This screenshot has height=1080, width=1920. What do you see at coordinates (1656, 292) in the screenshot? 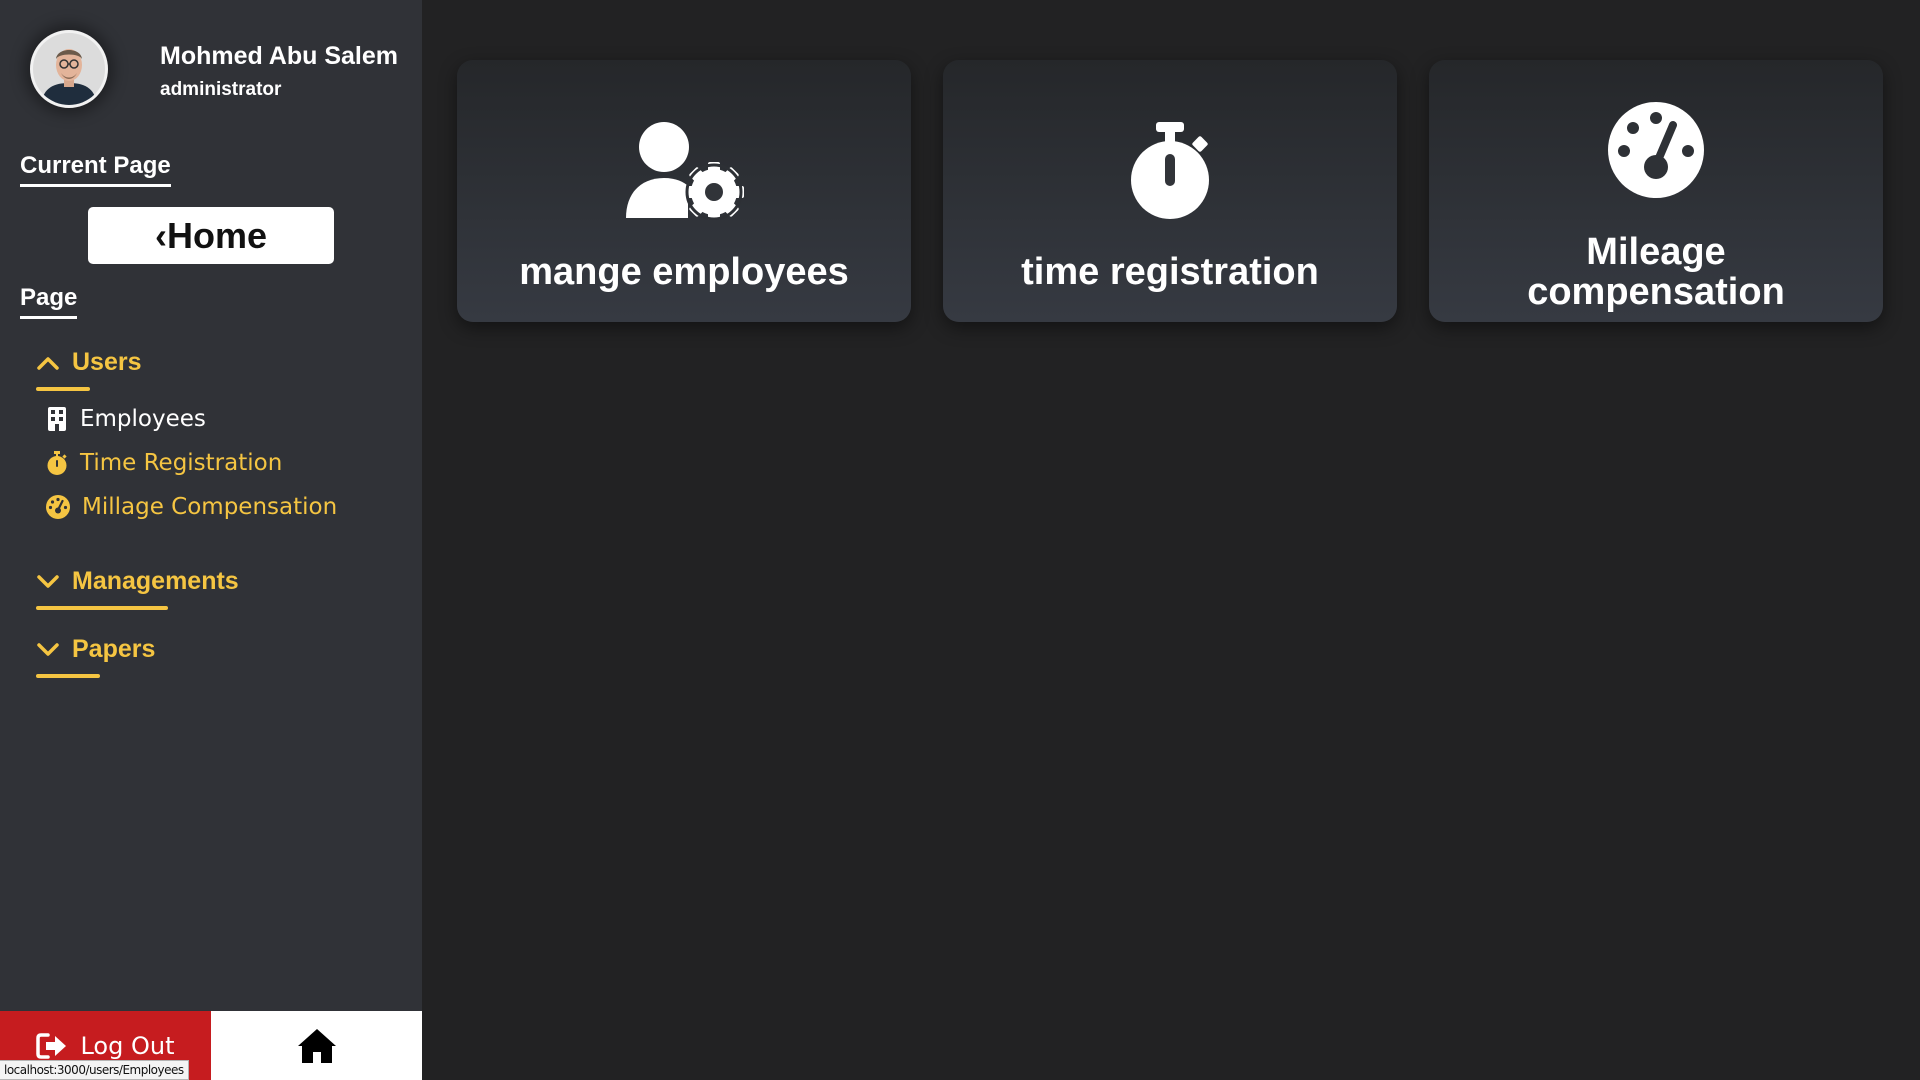
I see `card-mileage-compensation-label-line2: compensation` at bounding box center [1656, 292].